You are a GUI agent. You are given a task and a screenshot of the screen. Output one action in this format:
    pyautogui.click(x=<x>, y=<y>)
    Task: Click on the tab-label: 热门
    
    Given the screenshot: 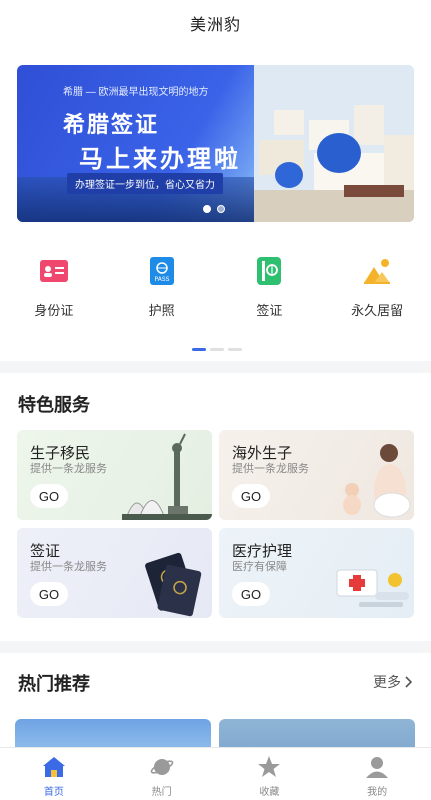 What is the action you would take?
    pyautogui.click(x=161, y=792)
    